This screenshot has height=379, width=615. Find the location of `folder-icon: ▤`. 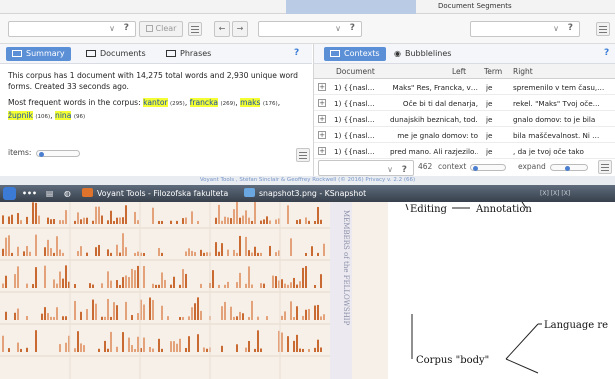

folder-icon: ▤ is located at coordinates (49, 193).